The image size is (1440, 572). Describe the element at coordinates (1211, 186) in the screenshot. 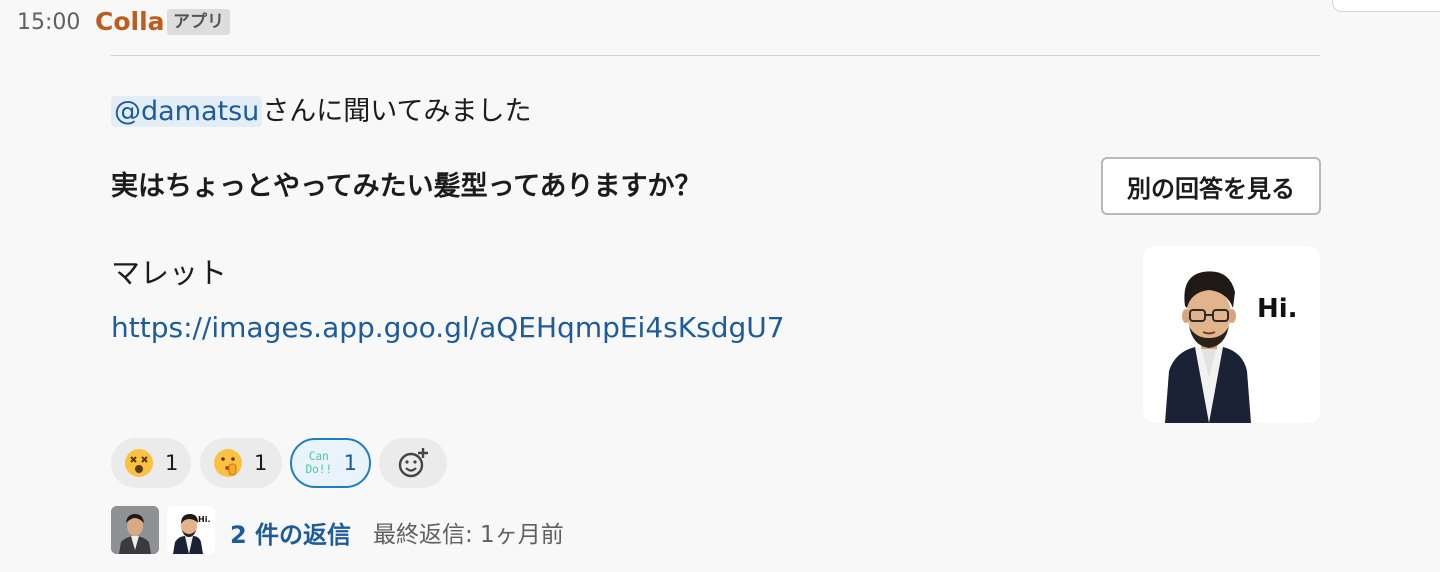

I see `alternate-answer-button: 別の回答を見る` at that location.